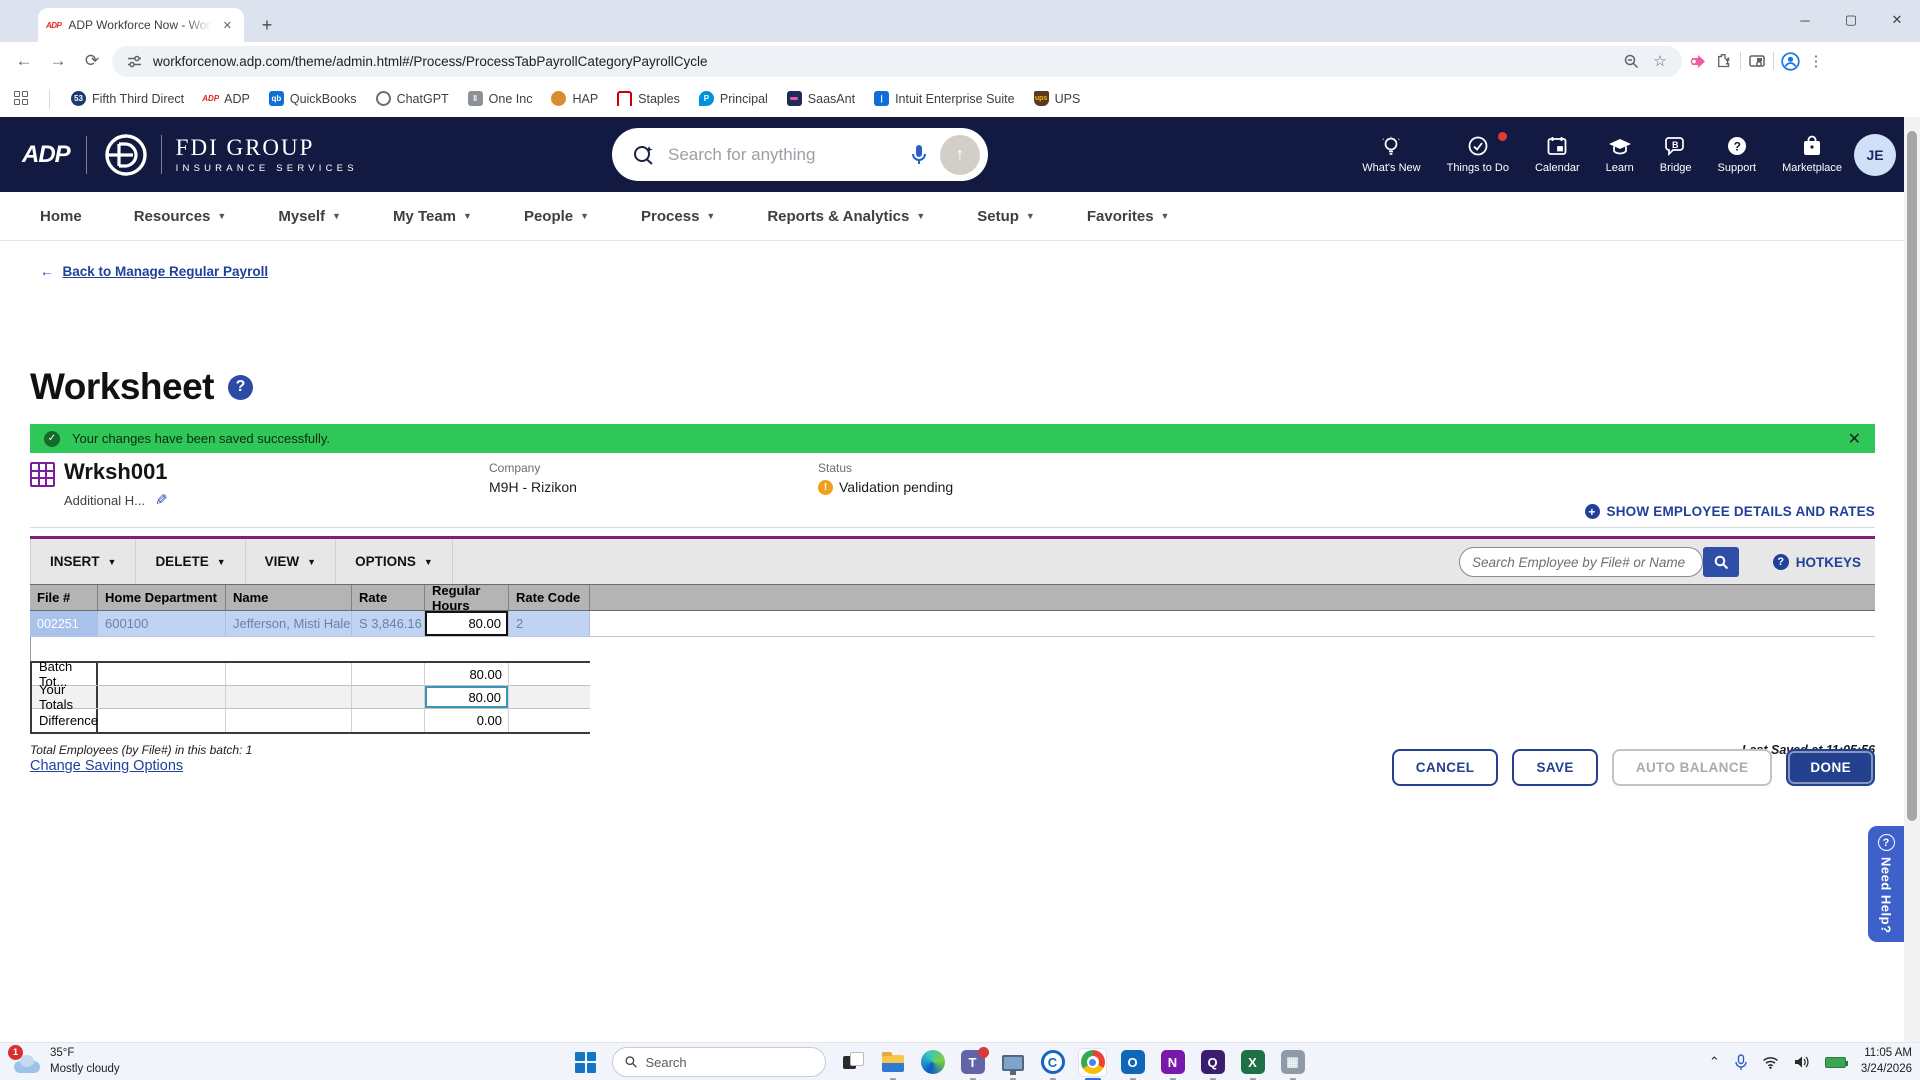 This screenshot has width=1920, height=1080. What do you see at coordinates (191, 561) in the screenshot?
I see `delete-menu-button: DELETE ▼` at bounding box center [191, 561].